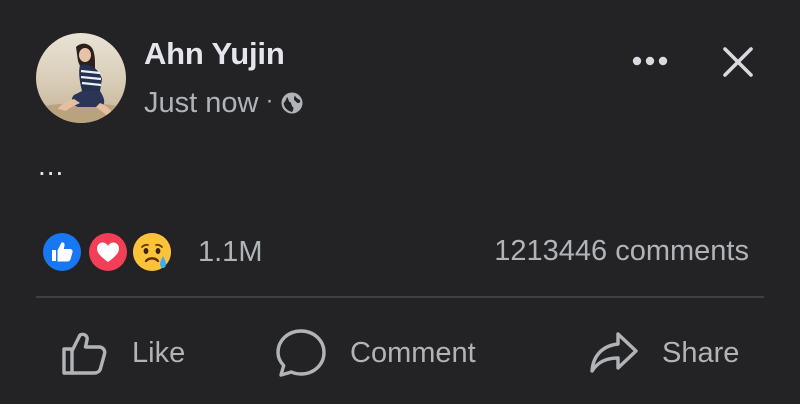 Image resolution: width=800 pixels, height=404 pixels. What do you see at coordinates (301, 353) in the screenshot?
I see `comment-bubble-icon` at bounding box center [301, 353].